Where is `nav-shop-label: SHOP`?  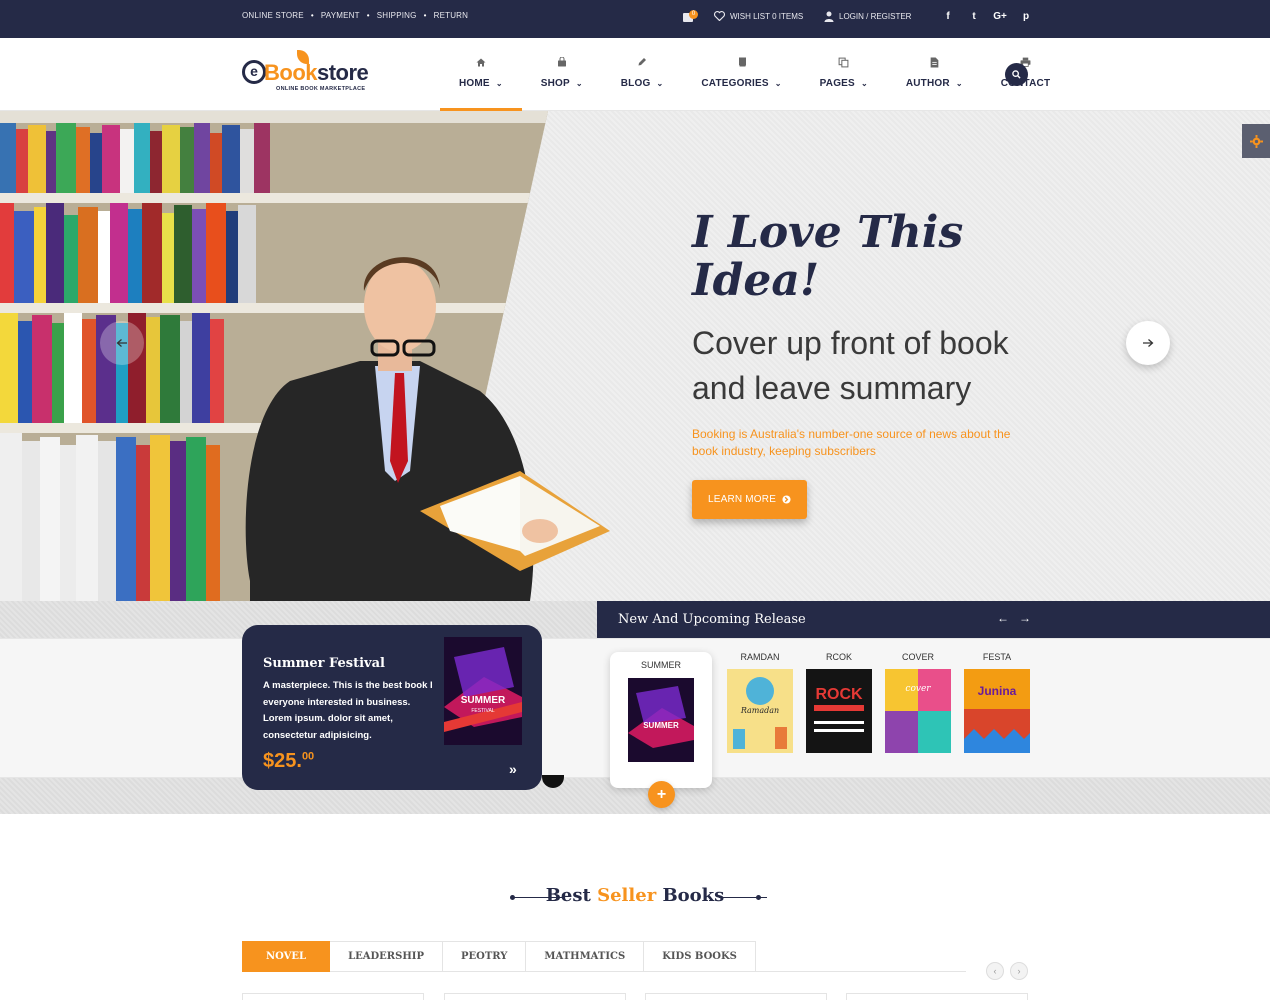
nav-shop-label: SHOP is located at coordinates (555, 83).